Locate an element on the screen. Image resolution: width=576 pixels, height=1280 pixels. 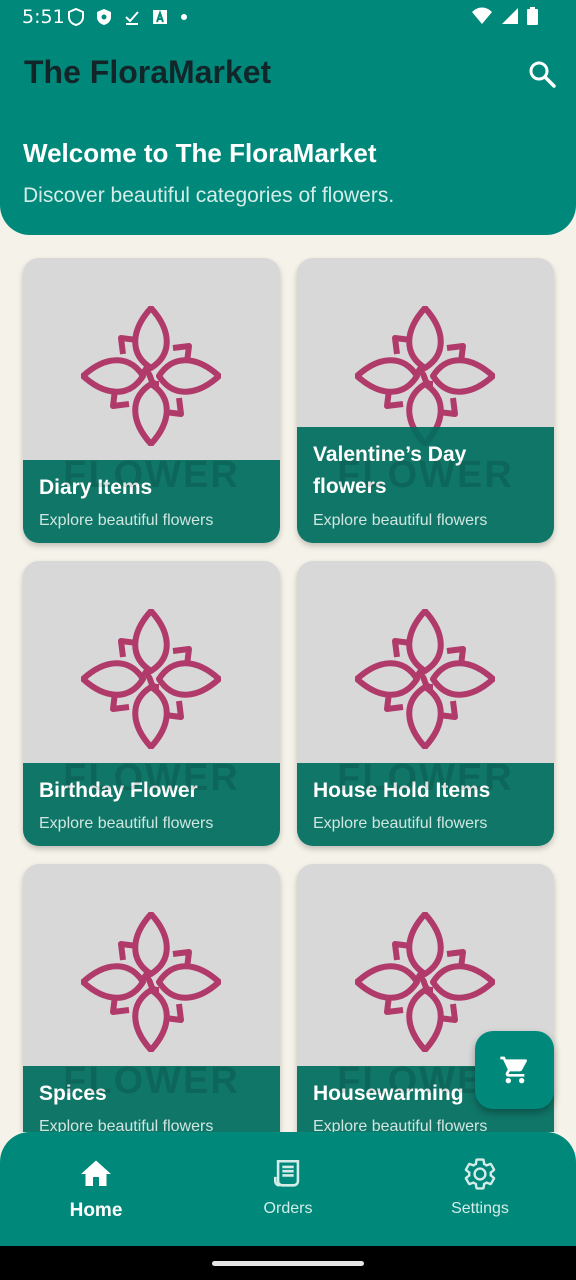
welcome-title: Welcome to The FloraMarket is located at coordinates (200, 153).